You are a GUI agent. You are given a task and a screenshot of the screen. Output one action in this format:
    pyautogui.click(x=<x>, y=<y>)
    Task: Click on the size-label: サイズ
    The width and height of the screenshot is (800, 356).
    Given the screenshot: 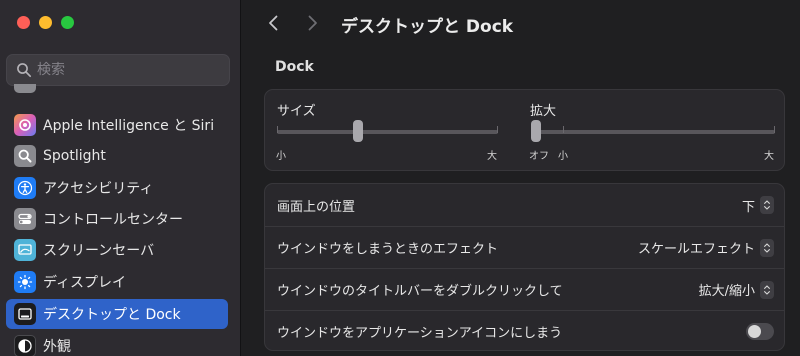 What is the action you would take?
    pyautogui.click(x=296, y=111)
    